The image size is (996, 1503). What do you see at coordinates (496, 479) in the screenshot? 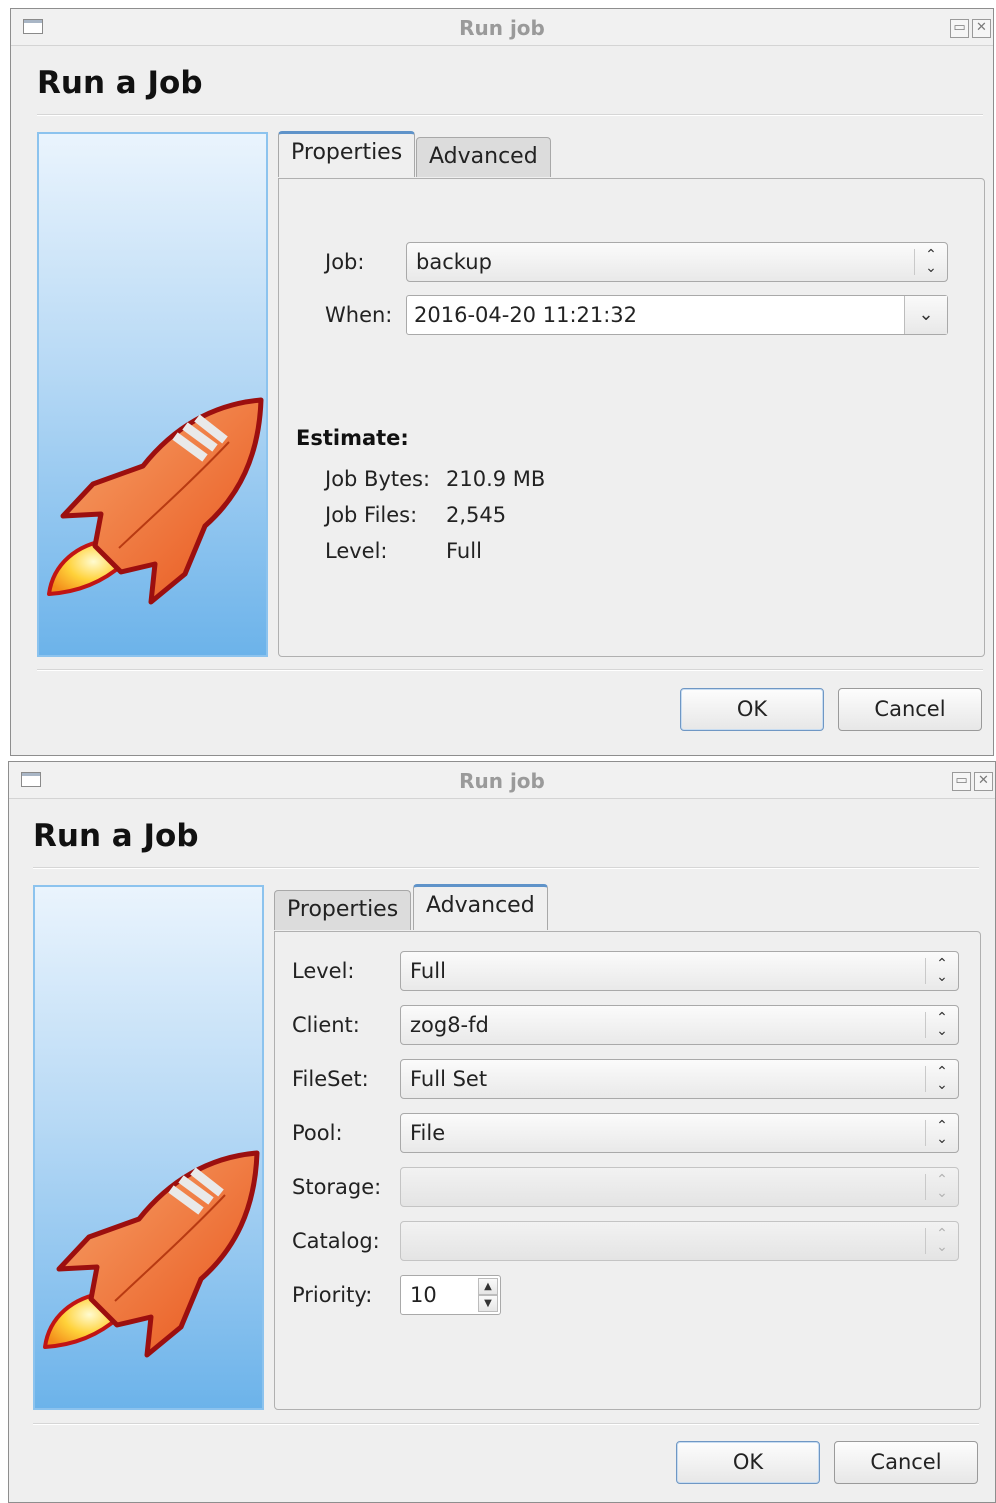
I see `job-bytes-value: 210.9 MB` at bounding box center [496, 479].